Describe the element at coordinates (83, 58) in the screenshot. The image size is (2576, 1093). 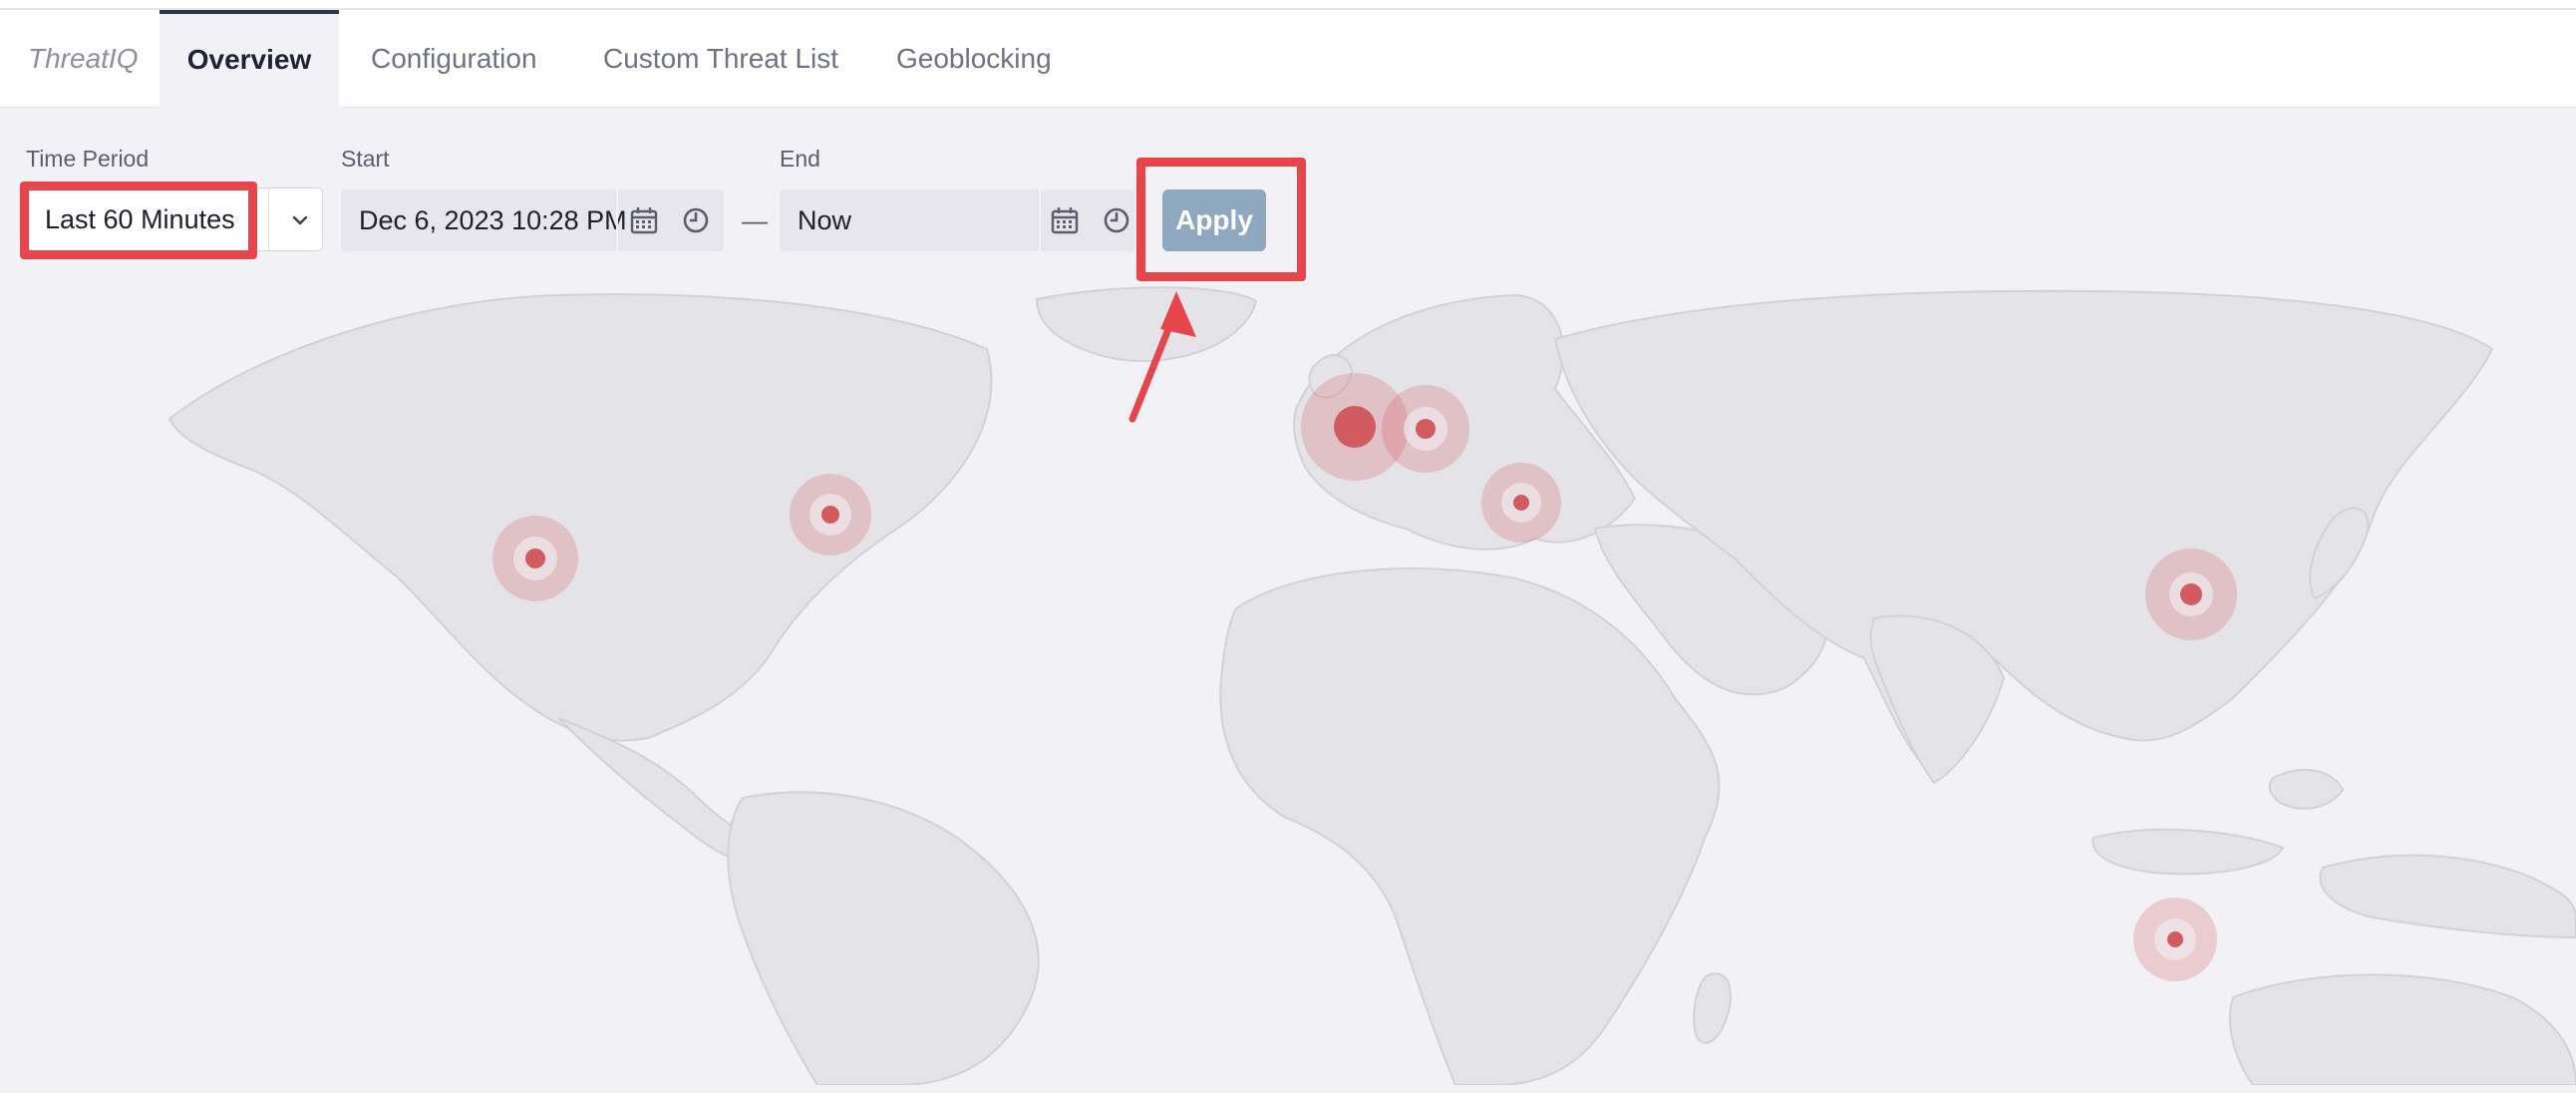
I see `app-brand: ThreatIQ` at that location.